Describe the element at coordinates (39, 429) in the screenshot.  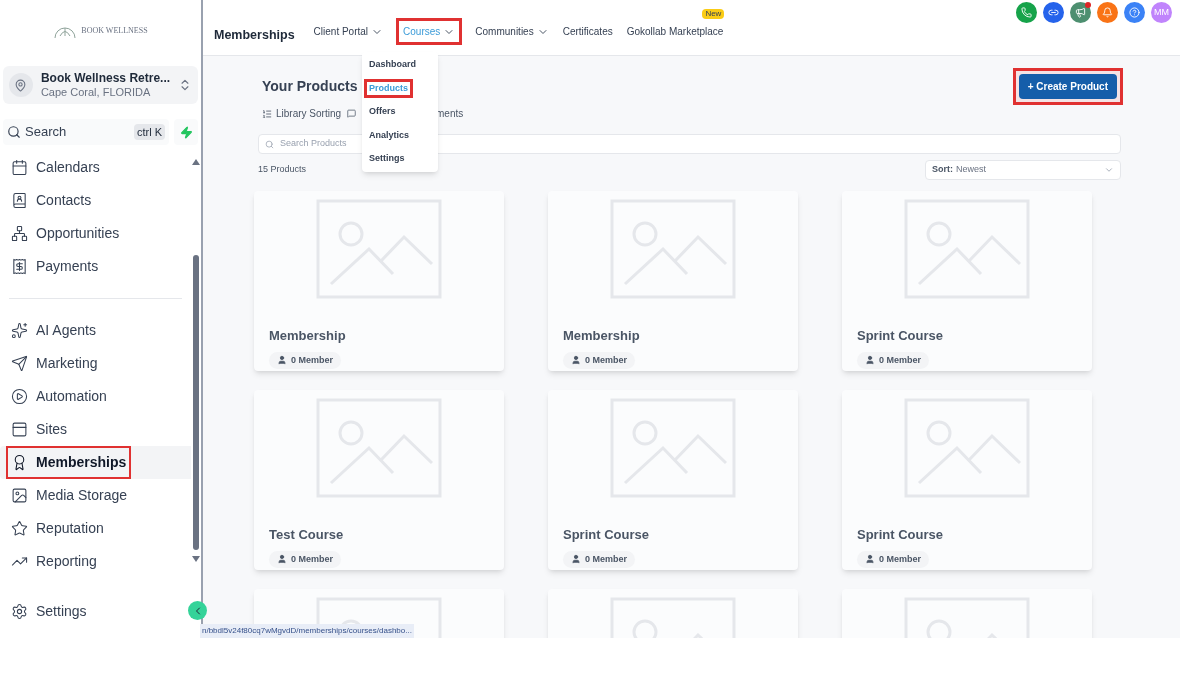
I see `nav-item: Sites` at that location.